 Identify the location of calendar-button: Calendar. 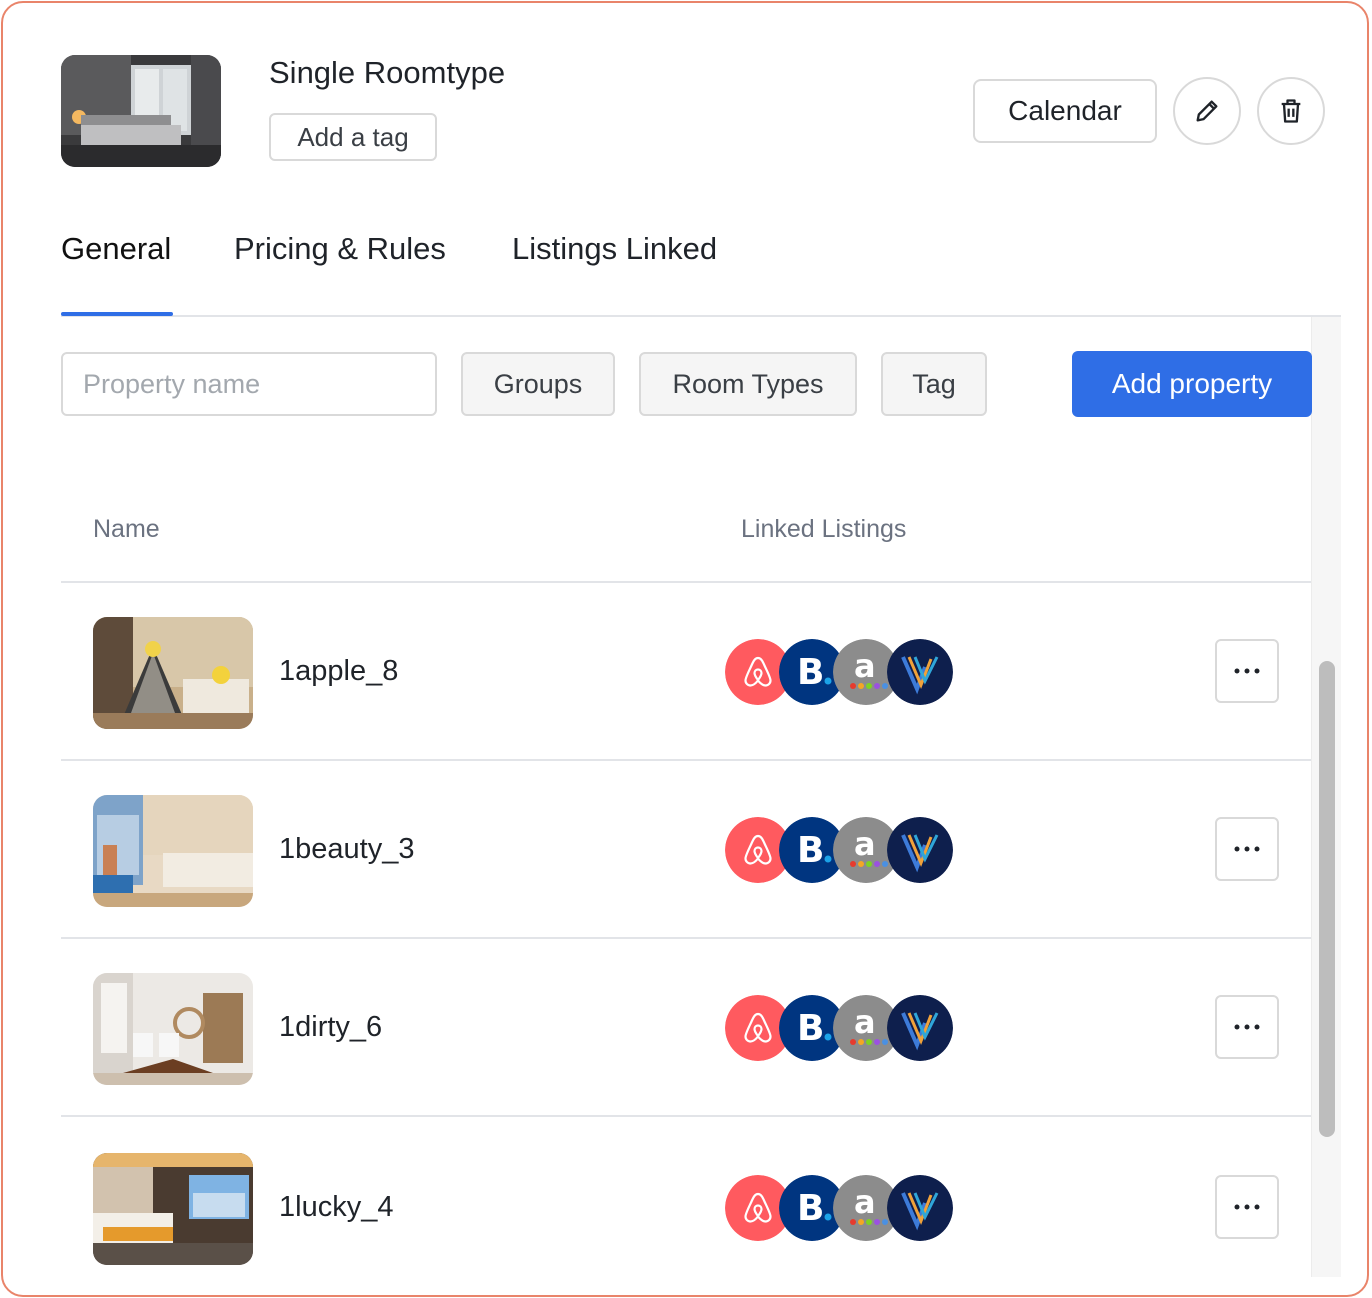
(1065, 111).